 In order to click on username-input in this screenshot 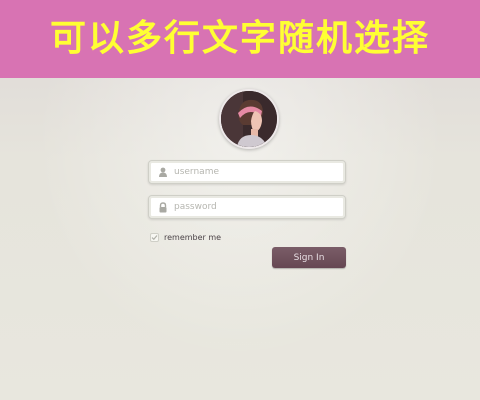, I will do `click(249, 172)`.